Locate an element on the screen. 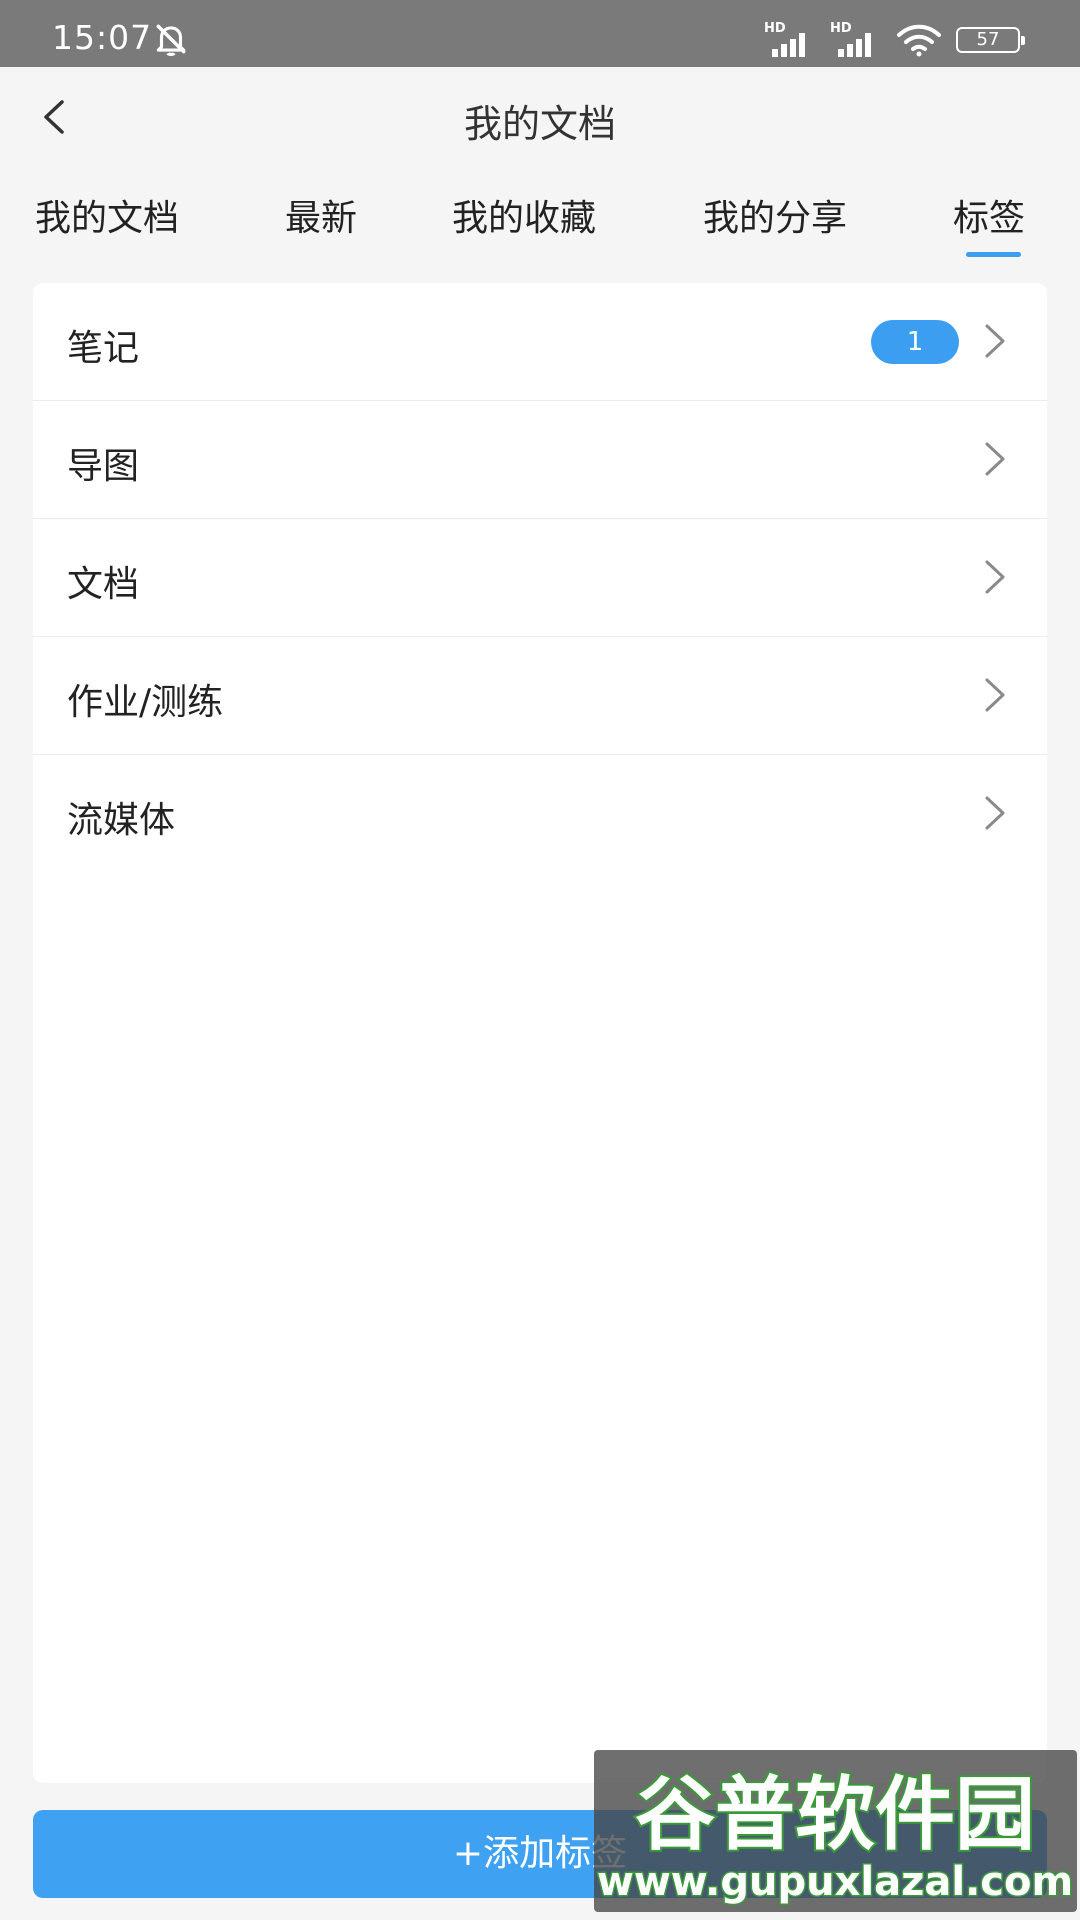 The image size is (1080, 1920). list-item-streaming: 流媒体 is located at coordinates (540, 813).